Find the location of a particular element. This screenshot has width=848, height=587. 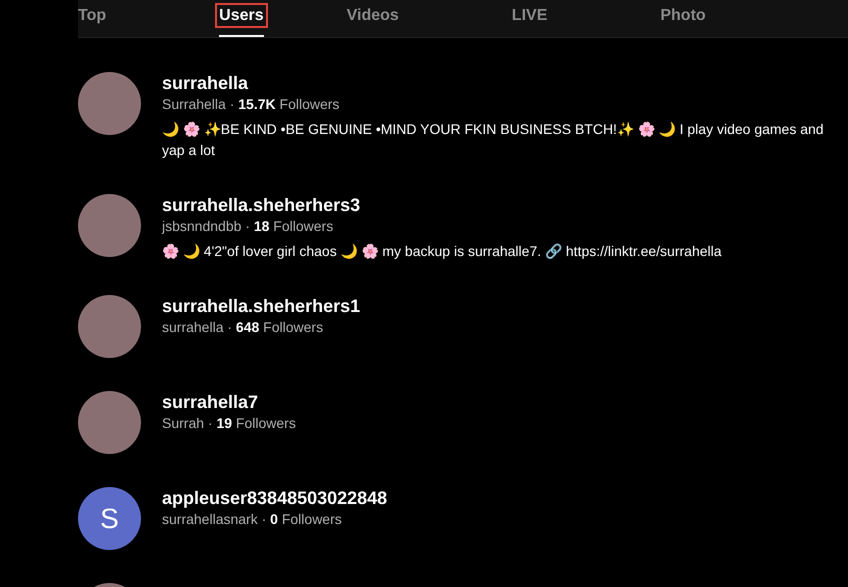

user-bio: 🌸 🌙 4'2"of lover girl chaos 🌙 🌸 my backup is surrahalle7. 🔗 https://linktr.ee/surrahella is located at coordinates (442, 251).